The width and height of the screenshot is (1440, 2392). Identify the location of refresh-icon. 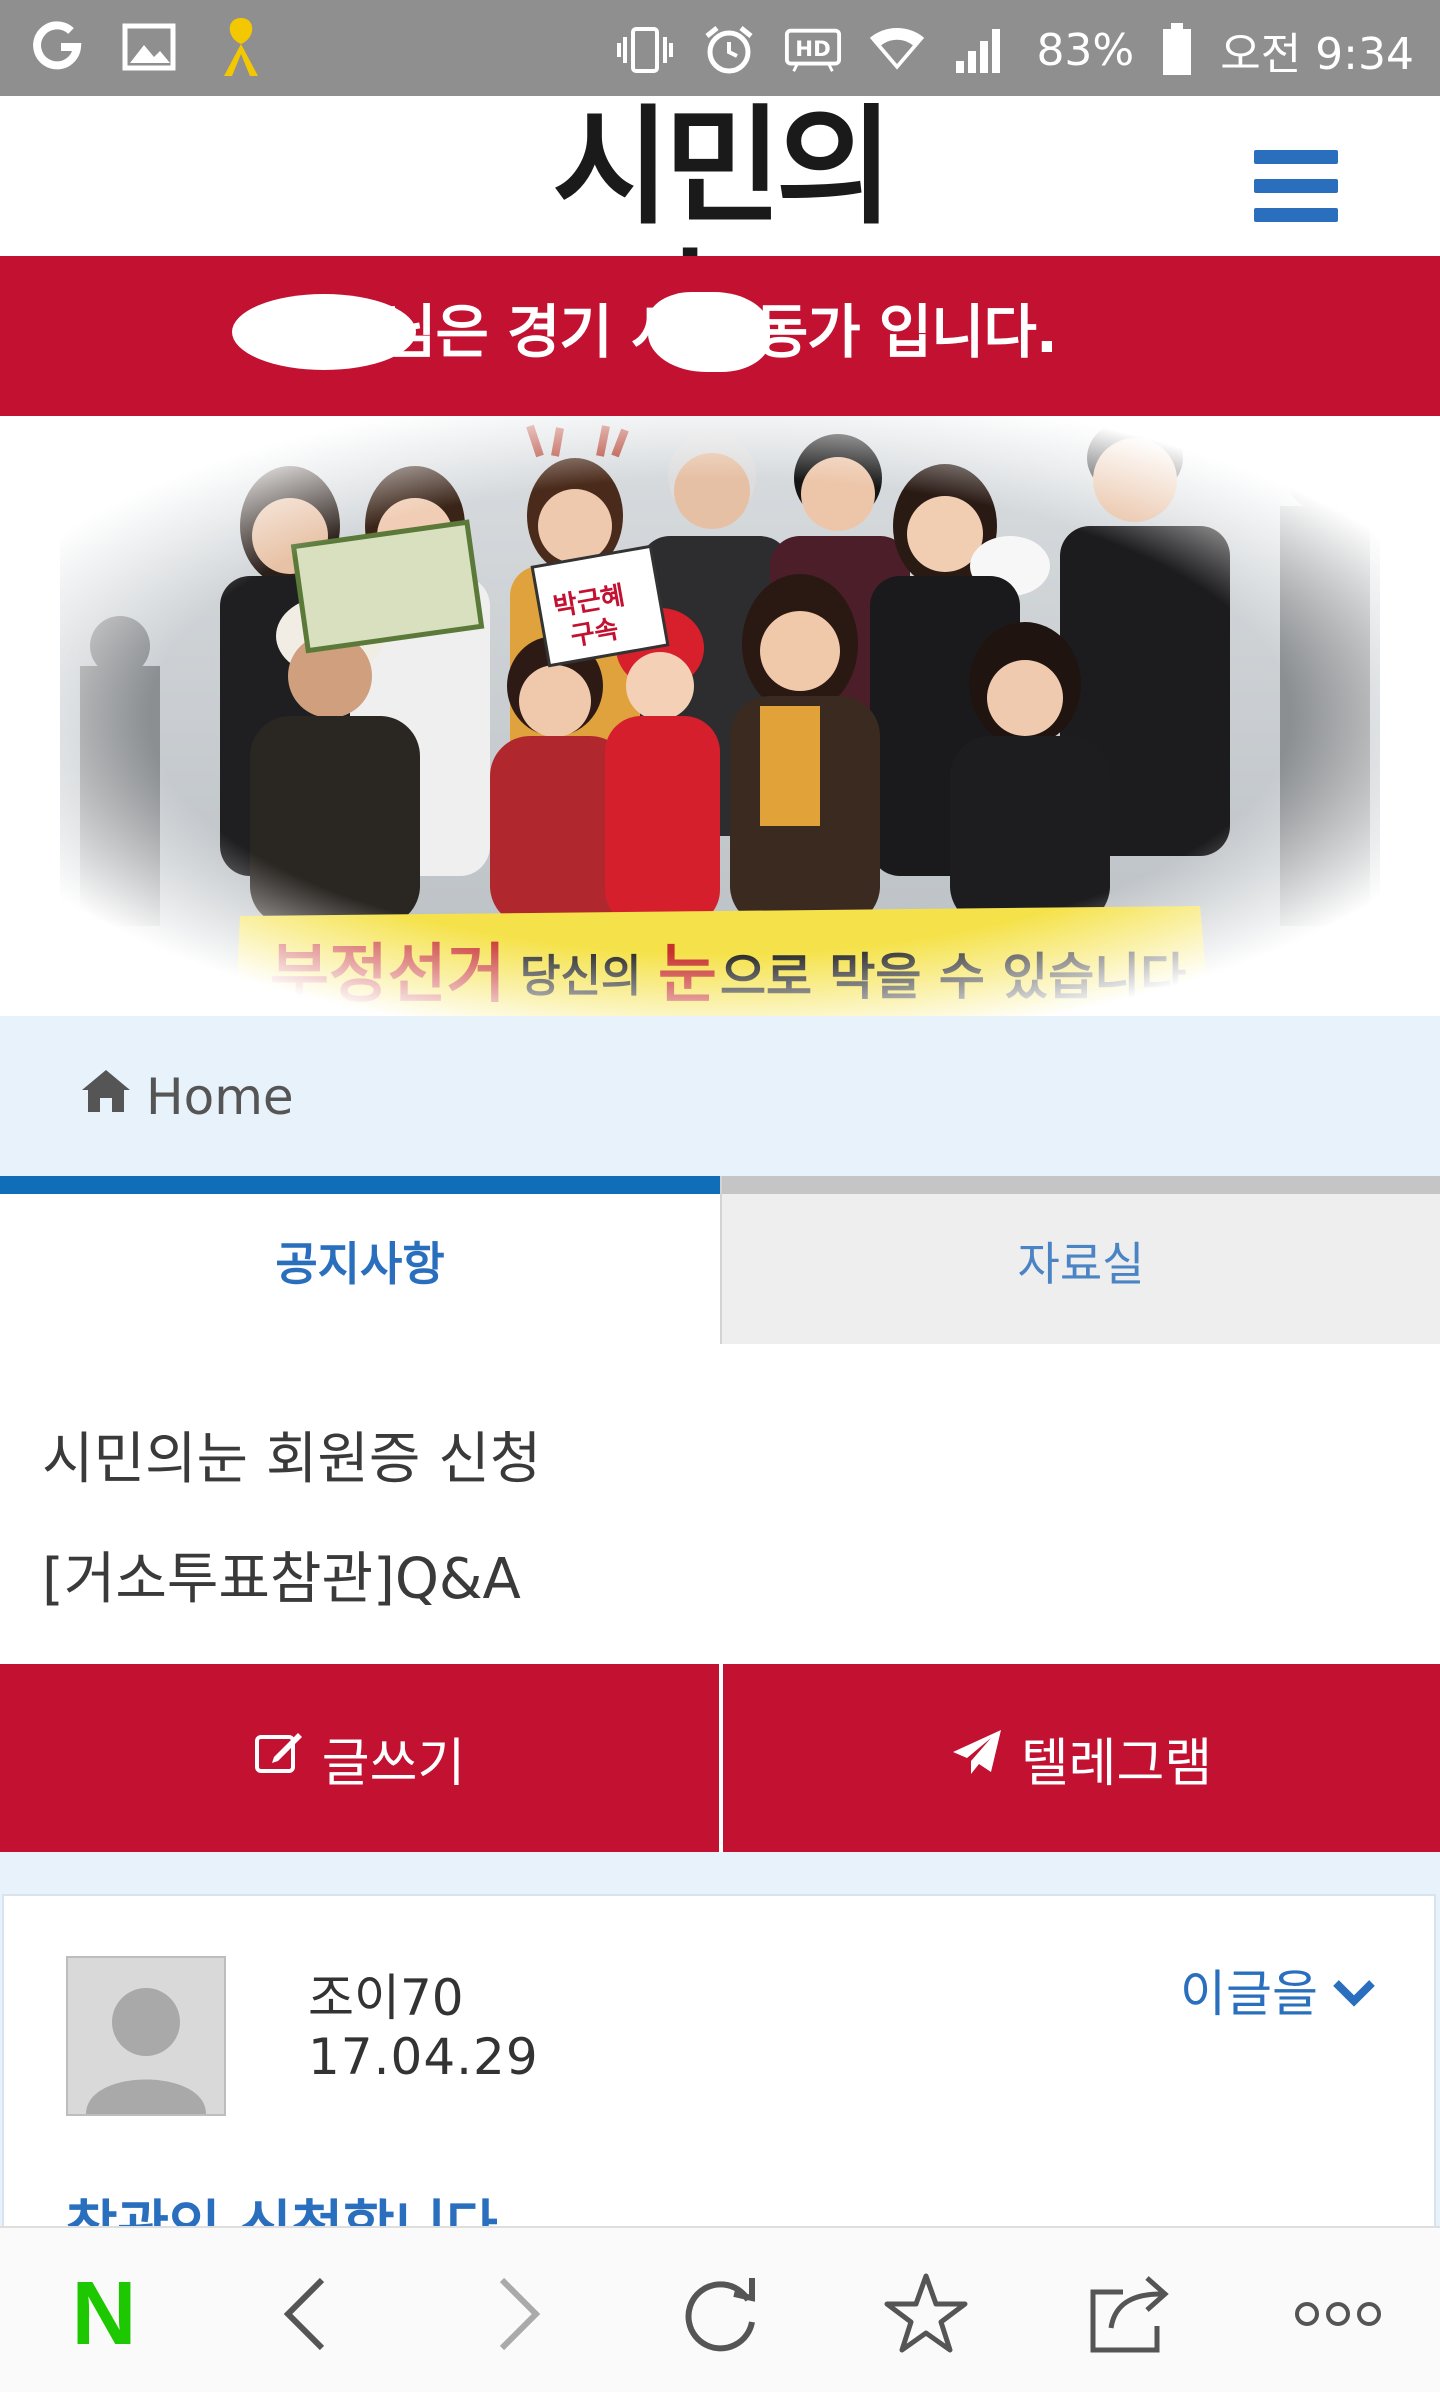
(720, 2314).